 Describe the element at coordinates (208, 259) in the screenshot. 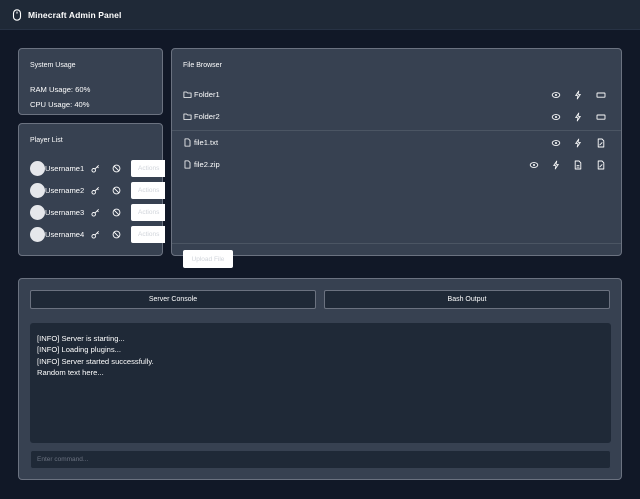

I see `upload-file-button: Upload File` at that location.